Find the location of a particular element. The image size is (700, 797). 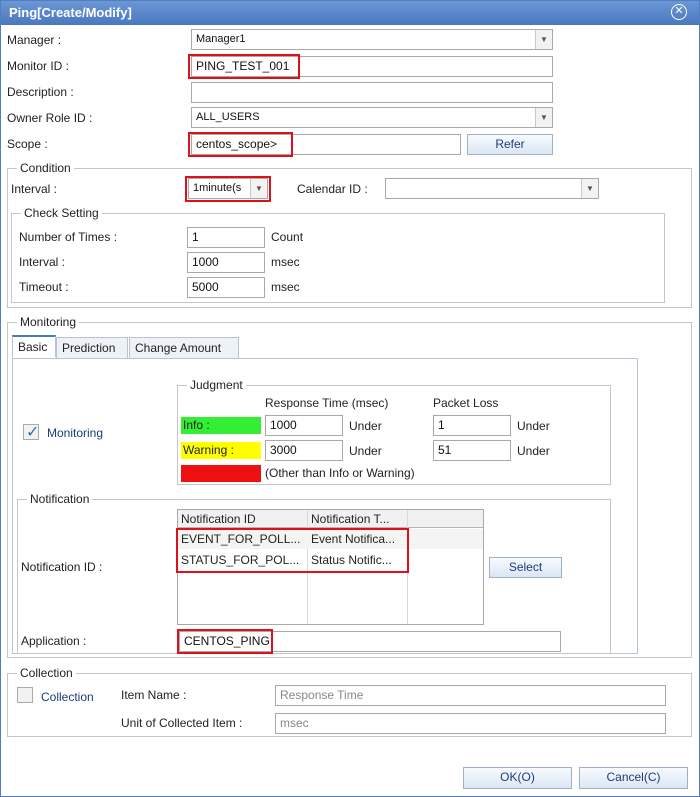

warning-packet-unit: Under is located at coordinates (533, 451).